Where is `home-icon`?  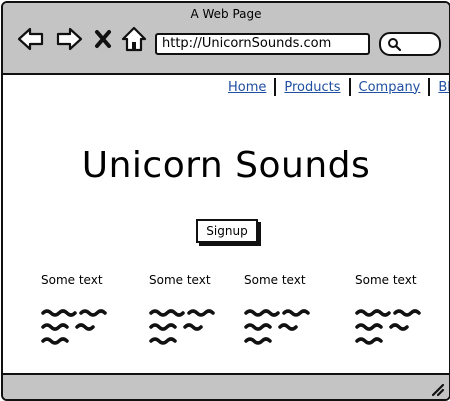 home-icon is located at coordinates (134, 39).